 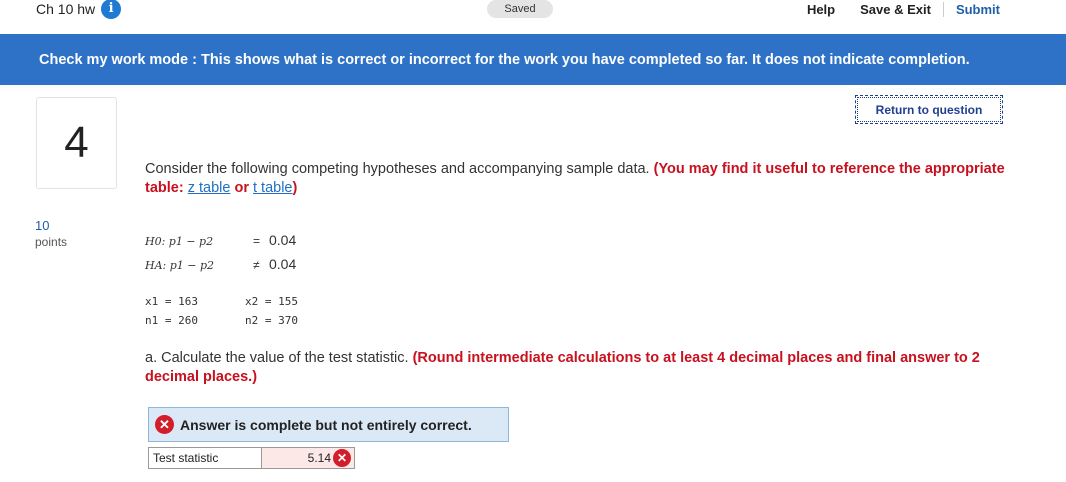 What do you see at coordinates (257, 241) in the screenshot?
I see `null-hypothesis-operator: =` at bounding box center [257, 241].